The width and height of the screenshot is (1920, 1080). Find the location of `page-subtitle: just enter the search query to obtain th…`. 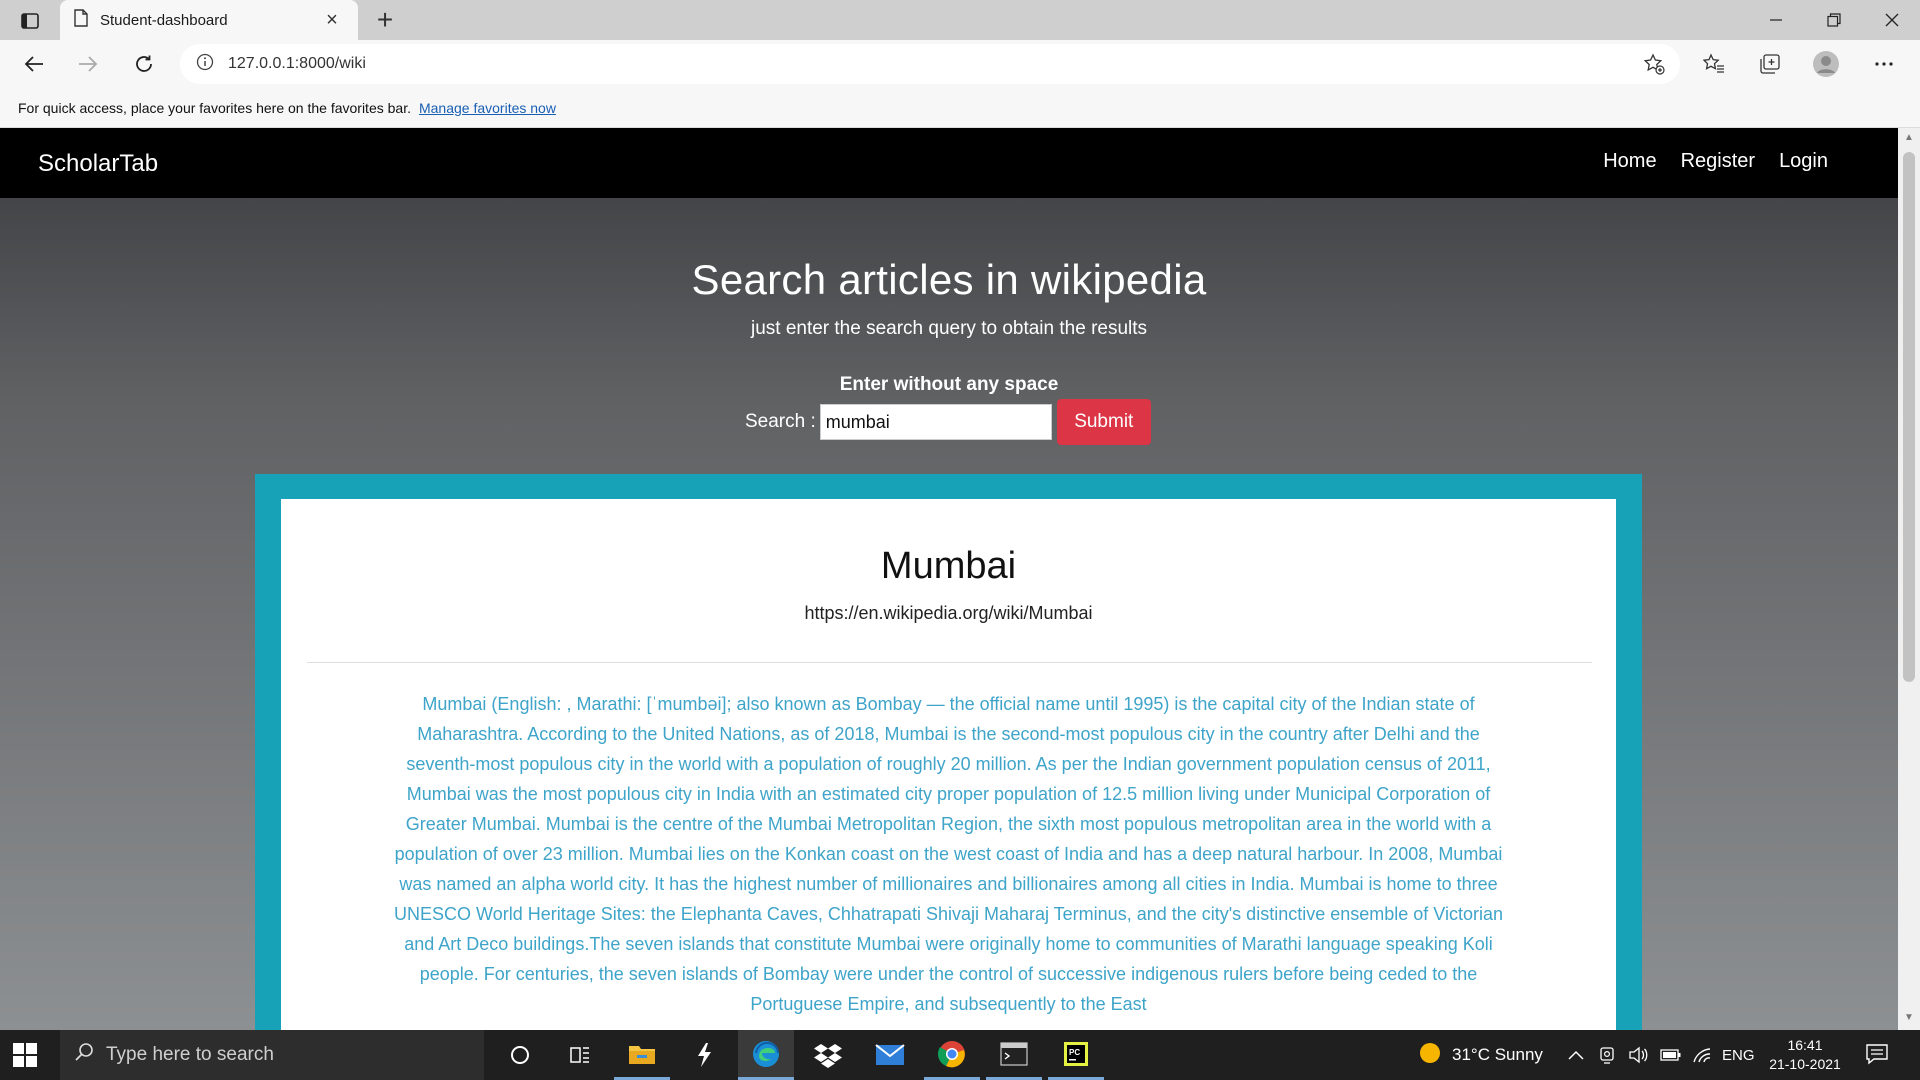

page-subtitle: just enter the search query to obtain th… is located at coordinates (949, 328).